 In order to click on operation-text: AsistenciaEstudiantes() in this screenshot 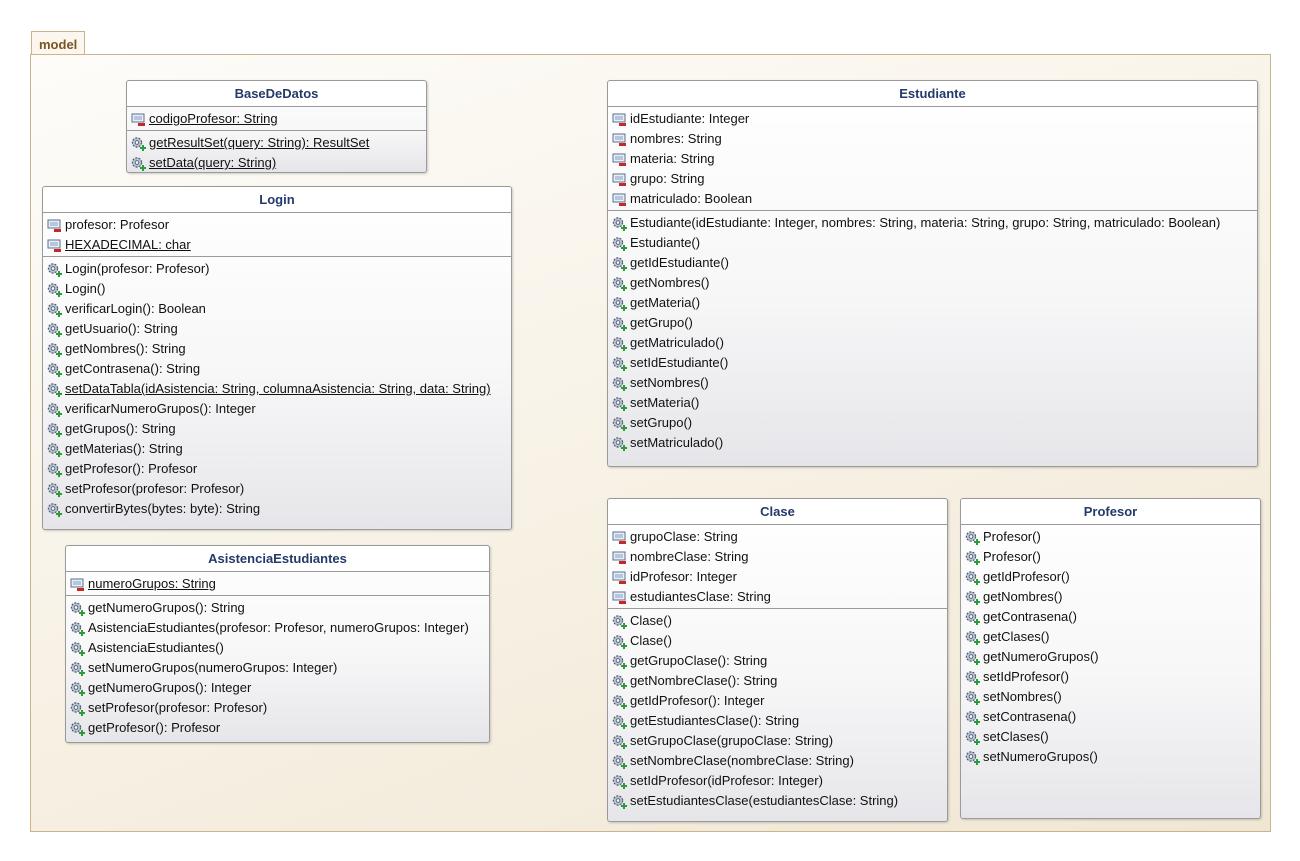, I will do `click(156, 647)`.